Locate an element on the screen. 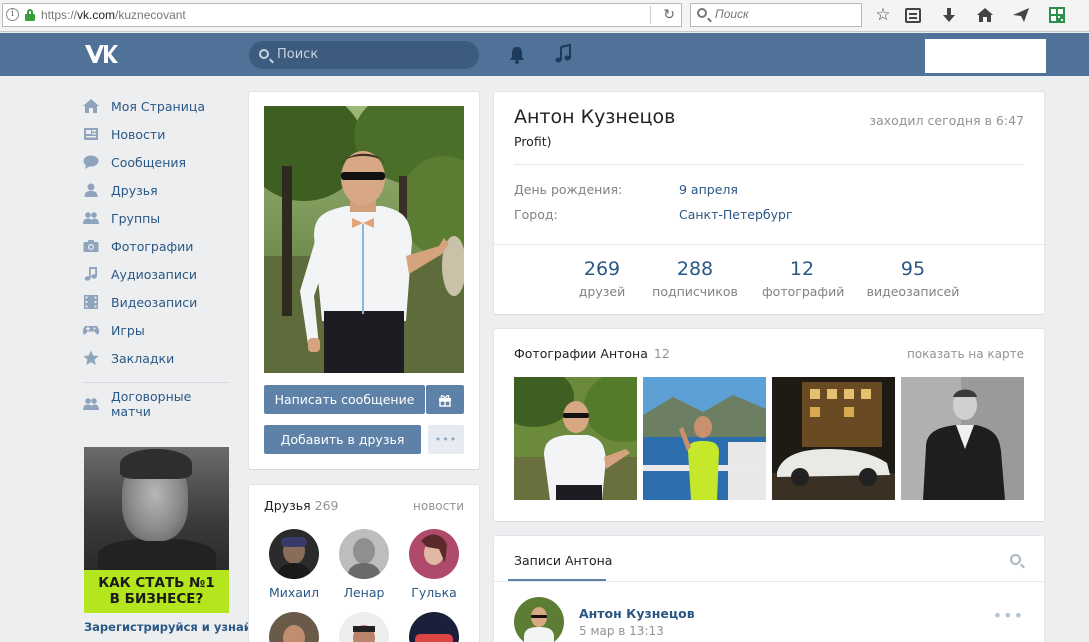  info-icon: i is located at coordinates (12, 14).